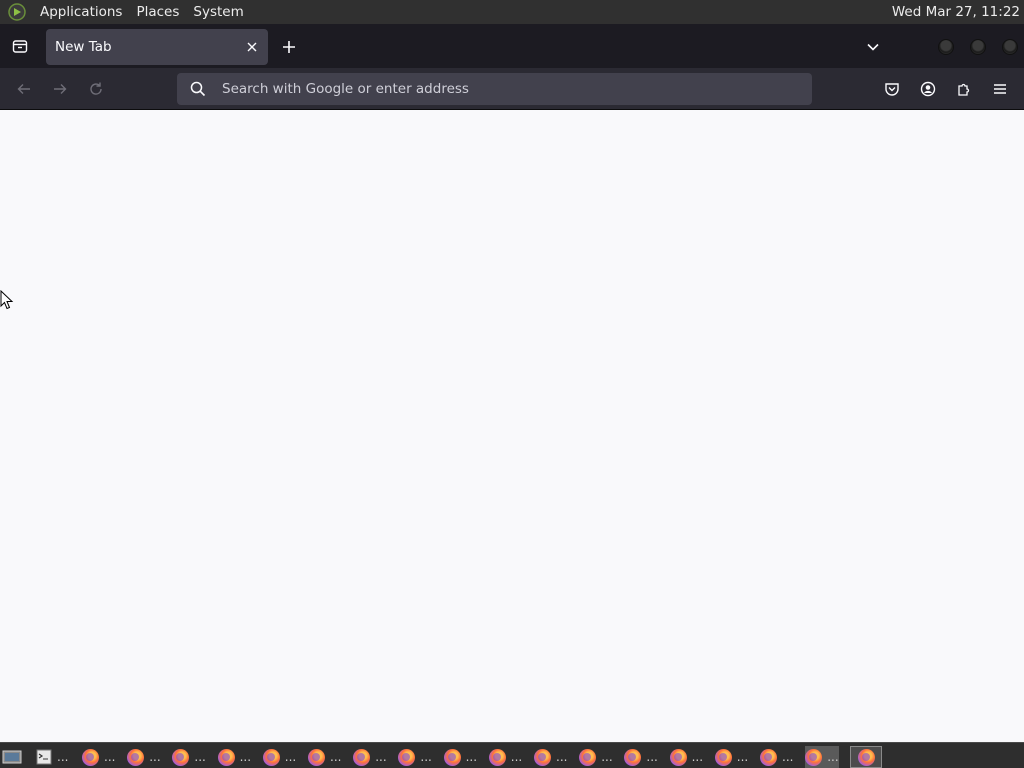  What do you see at coordinates (44, 757) in the screenshot?
I see `terminal-icon` at bounding box center [44, 757].